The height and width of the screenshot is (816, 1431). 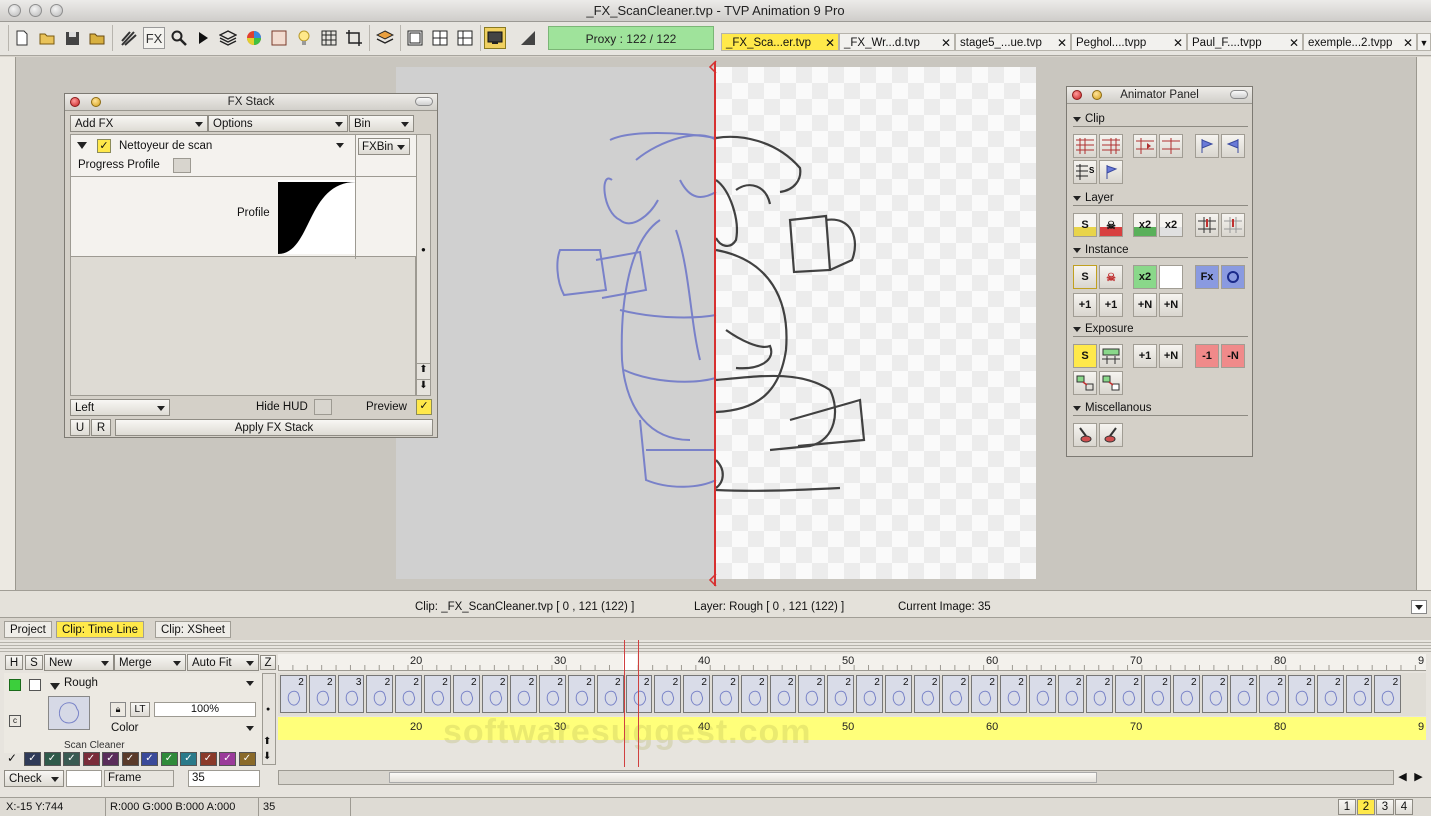 I want to click on instance-prev-icon: +1, so click(x=1085, y=305).